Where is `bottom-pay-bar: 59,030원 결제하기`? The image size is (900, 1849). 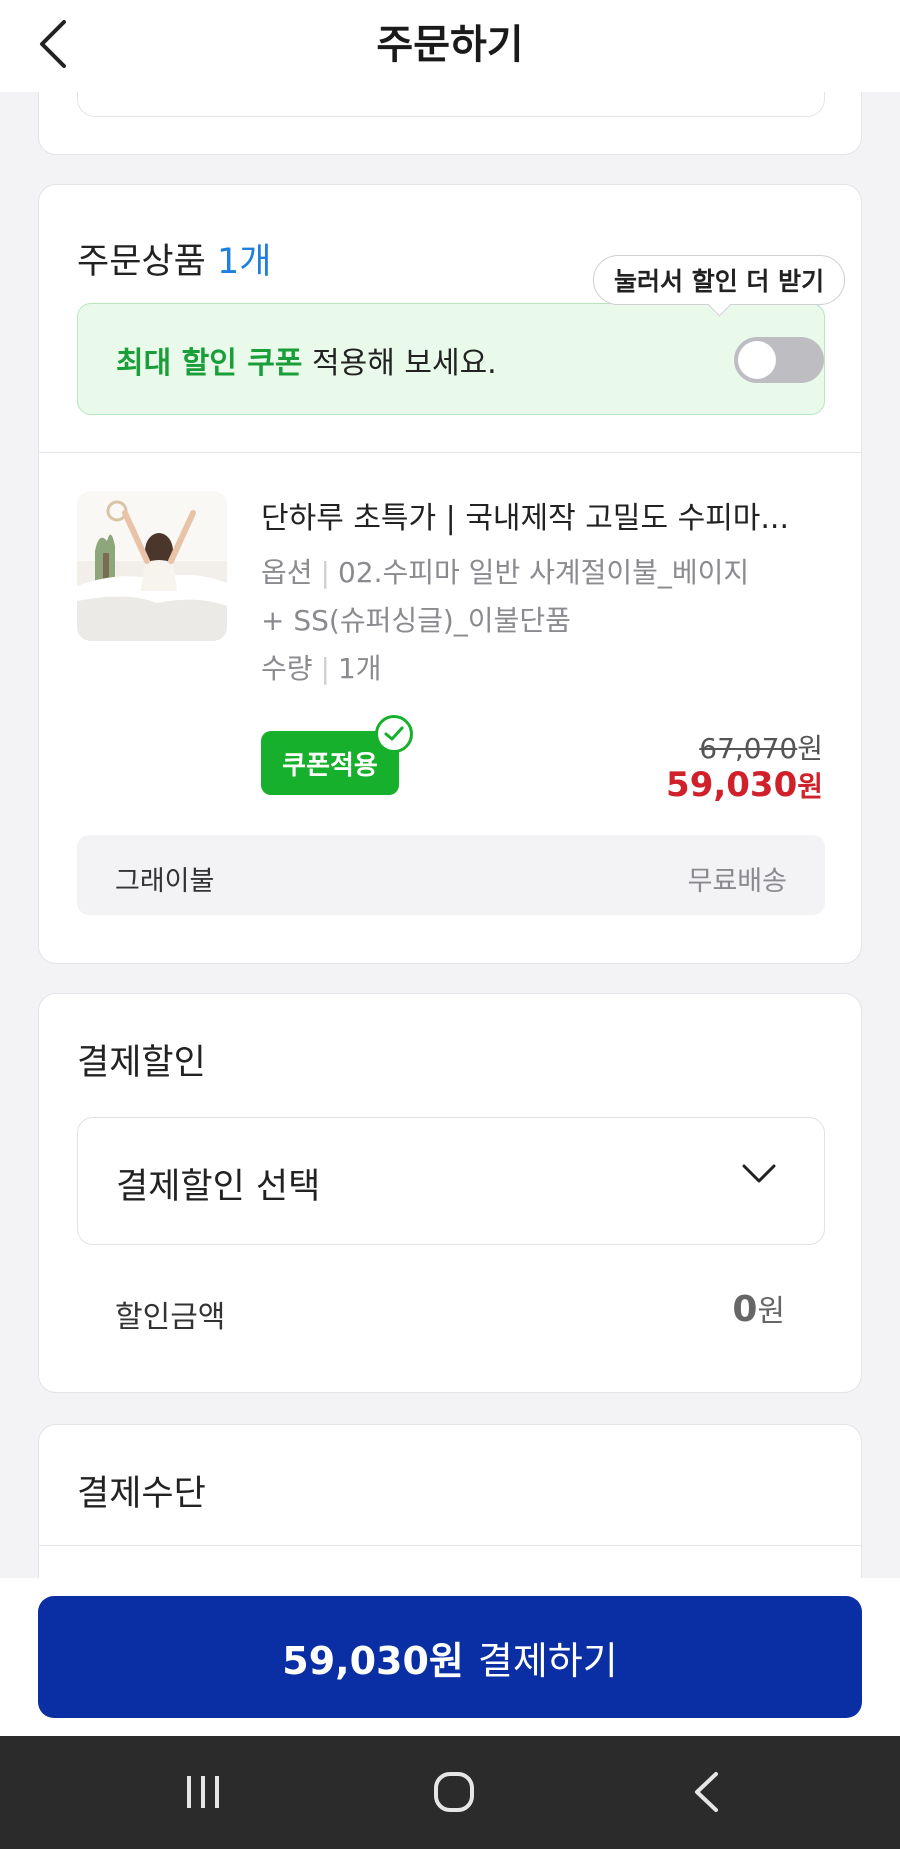
bottom-pay-bar: 59,030원 결제하기 is located at coordinates (450, 1657).